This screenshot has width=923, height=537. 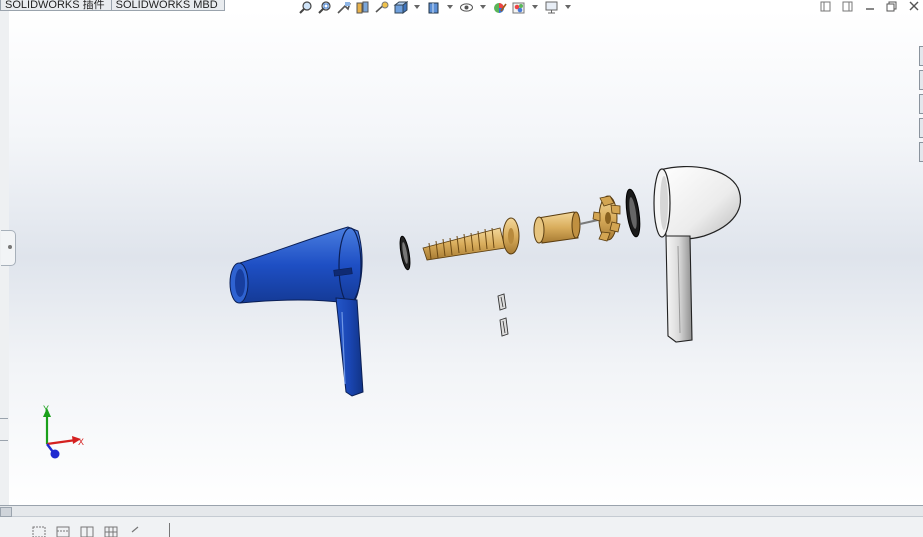 What do you see at coordinates (518, 7) in the screenshot?
I see `apply-scene-icon` at bounding box center [518, 7].